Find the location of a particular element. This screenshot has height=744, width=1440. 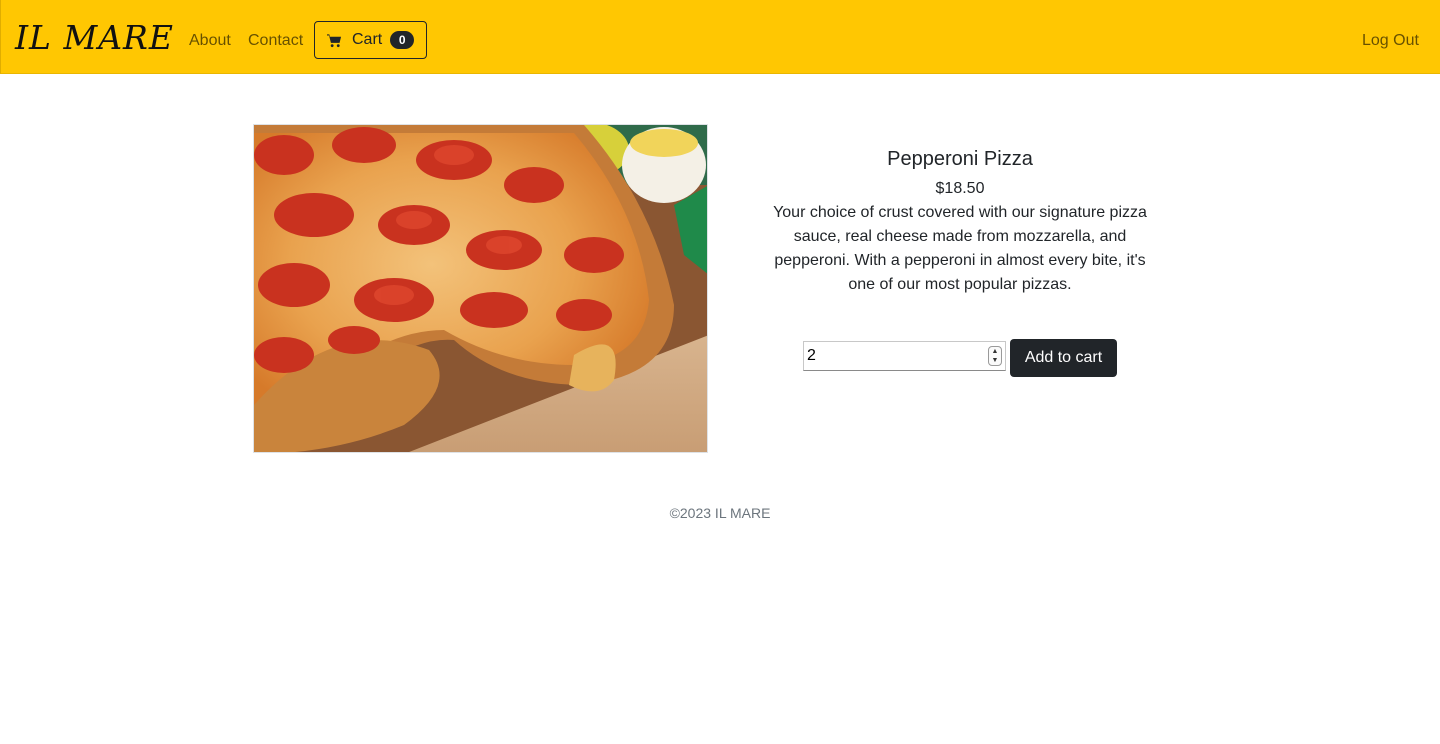

quantity-spinner: ▲ ▼ is located at coordinates (995, 356).